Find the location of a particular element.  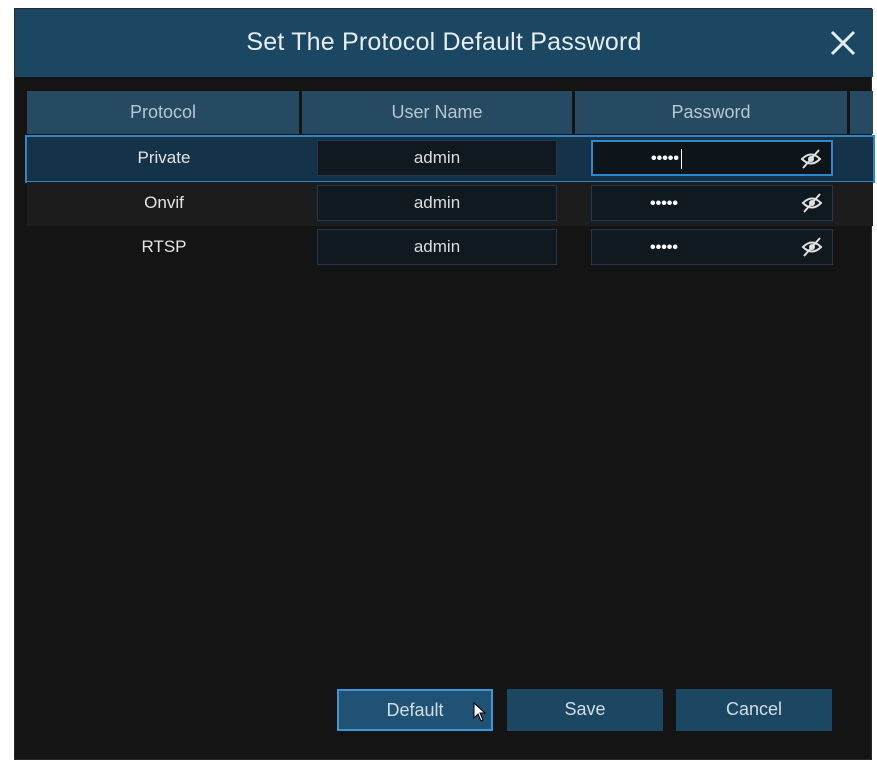

protocol-cell: Private is located at coordinates (164, 157).